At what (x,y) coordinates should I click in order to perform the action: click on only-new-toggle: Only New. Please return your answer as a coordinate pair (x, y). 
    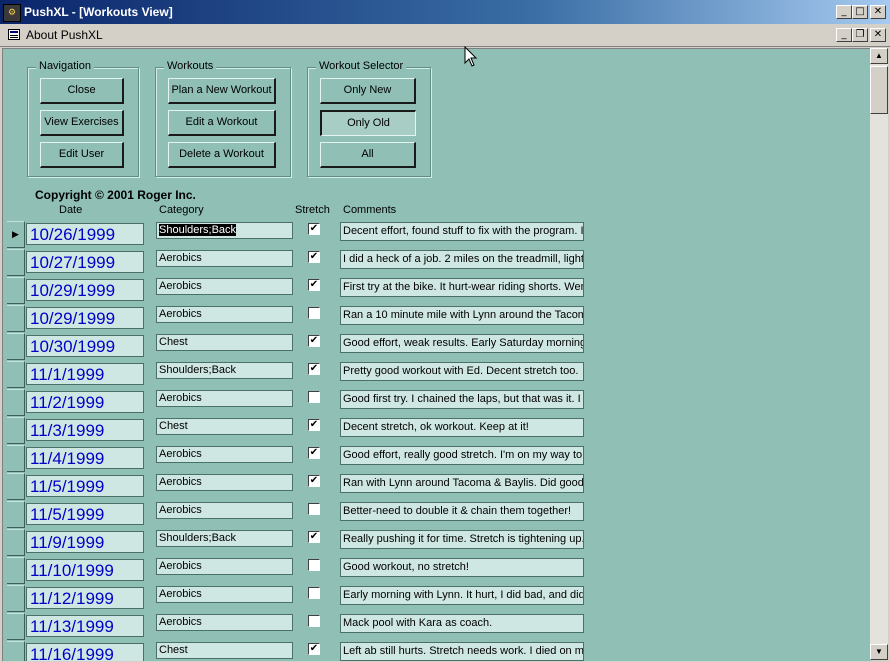
    Looking at the image, I should click on (368, 91).